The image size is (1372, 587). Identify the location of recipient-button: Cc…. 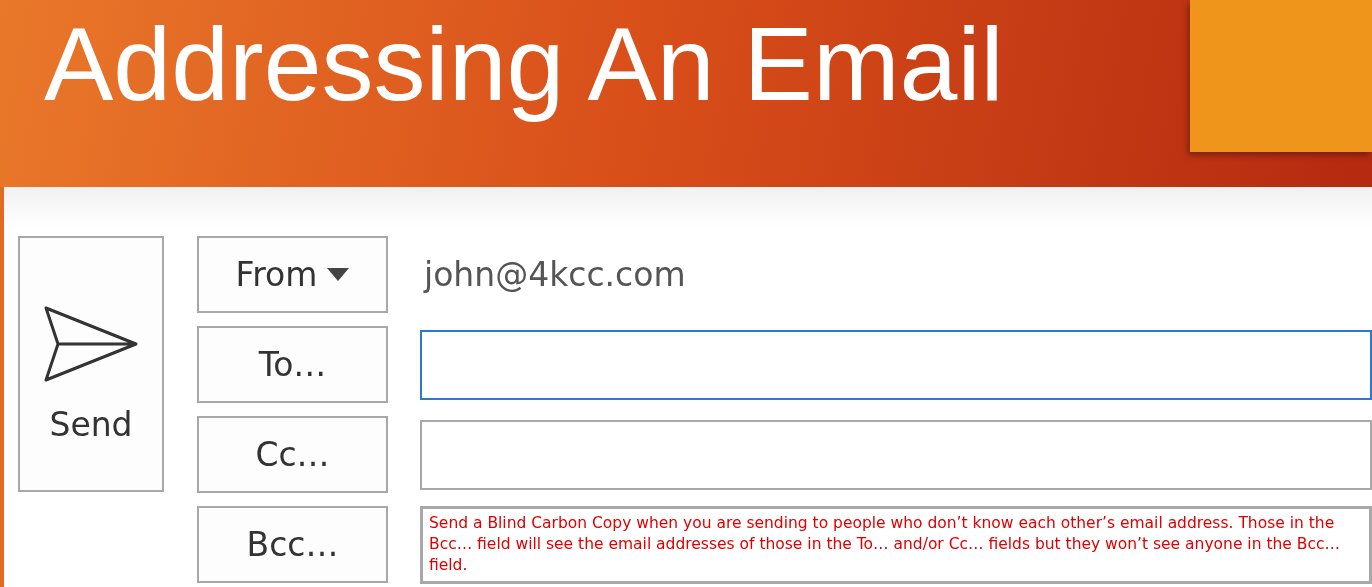
(292, 454).